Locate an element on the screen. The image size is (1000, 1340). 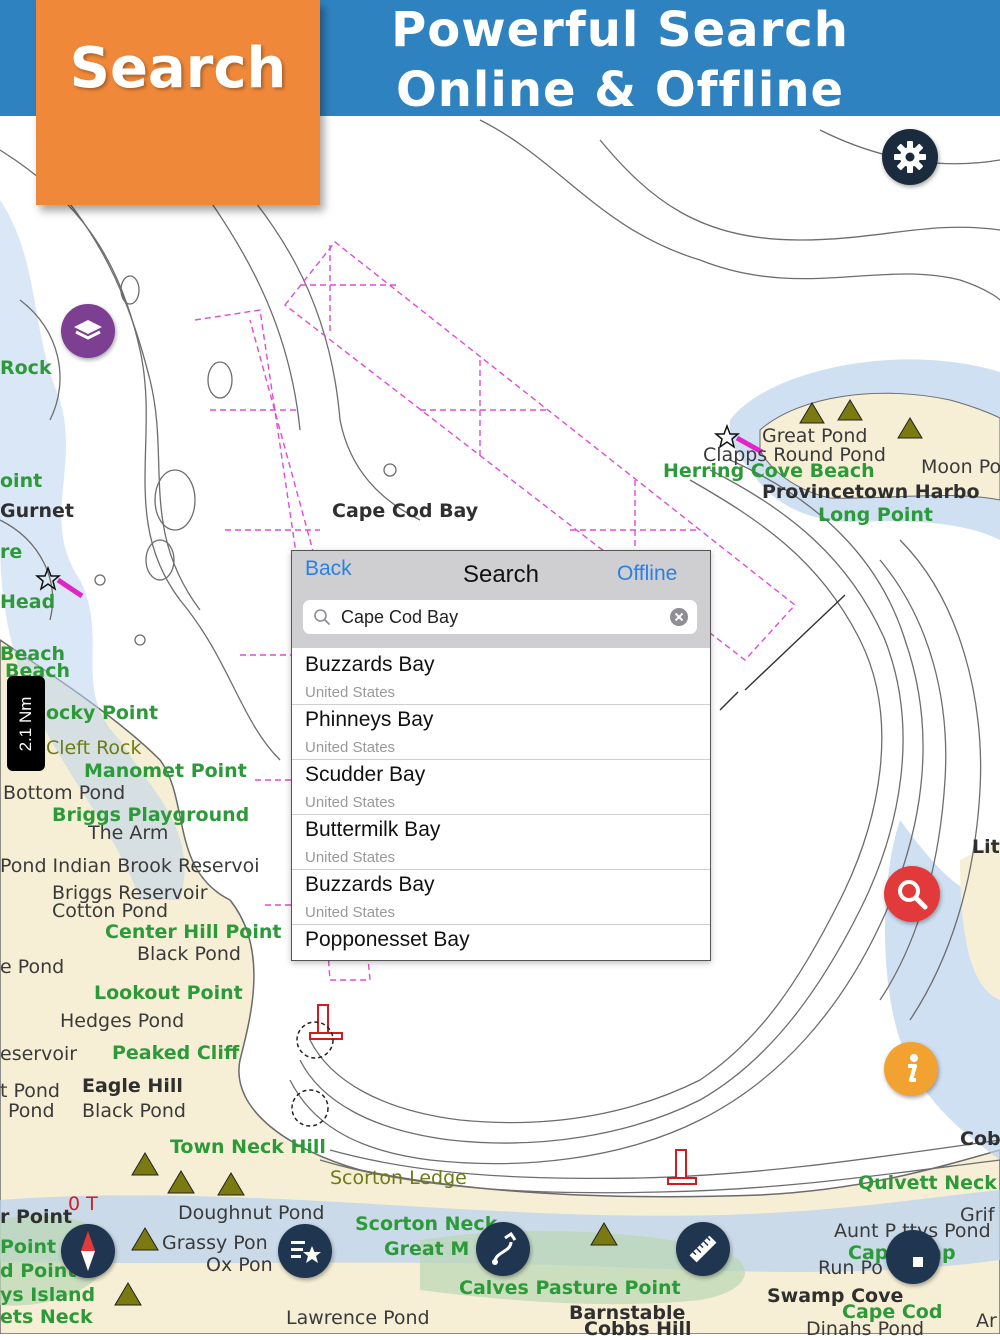
map-label-cotton-pond: Cotton Pond is located at coordinates (110, 911).